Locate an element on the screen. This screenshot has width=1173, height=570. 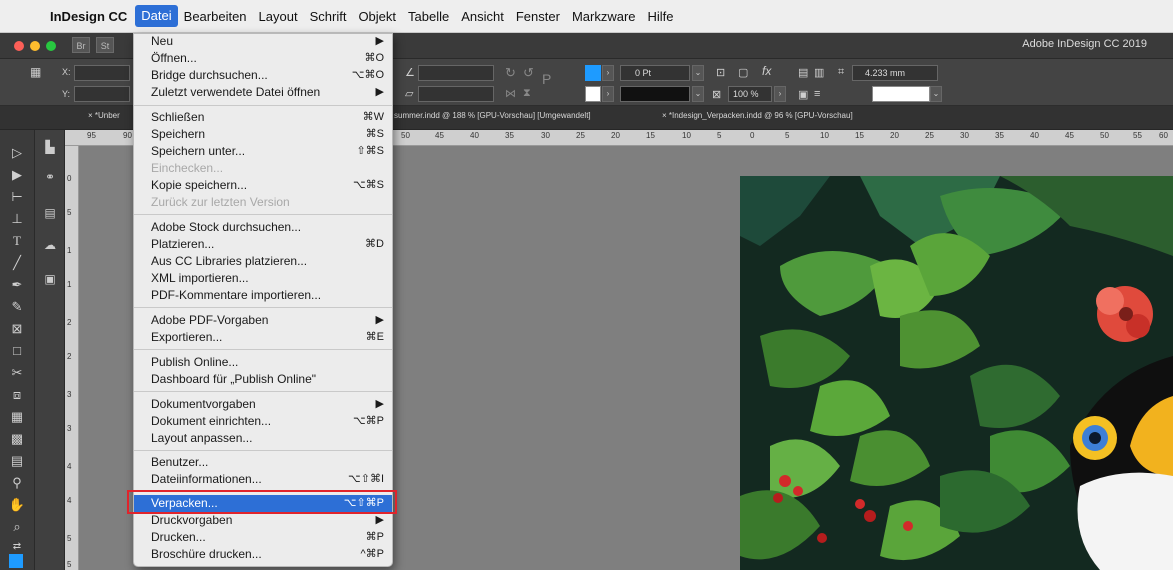
line-tool-icon: ╱ is located at coordinates (17, 263).